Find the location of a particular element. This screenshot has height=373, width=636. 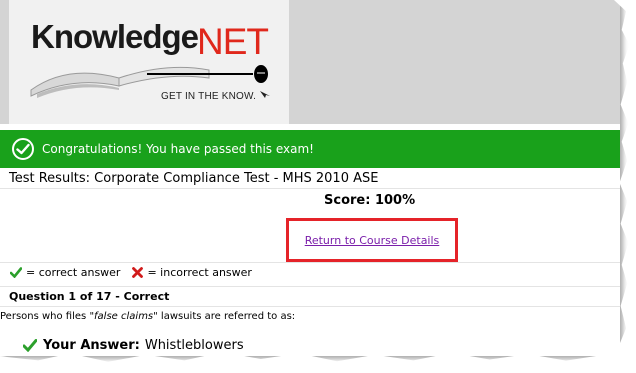

mouse-cursor-icon is located at coordinates (265, 94).